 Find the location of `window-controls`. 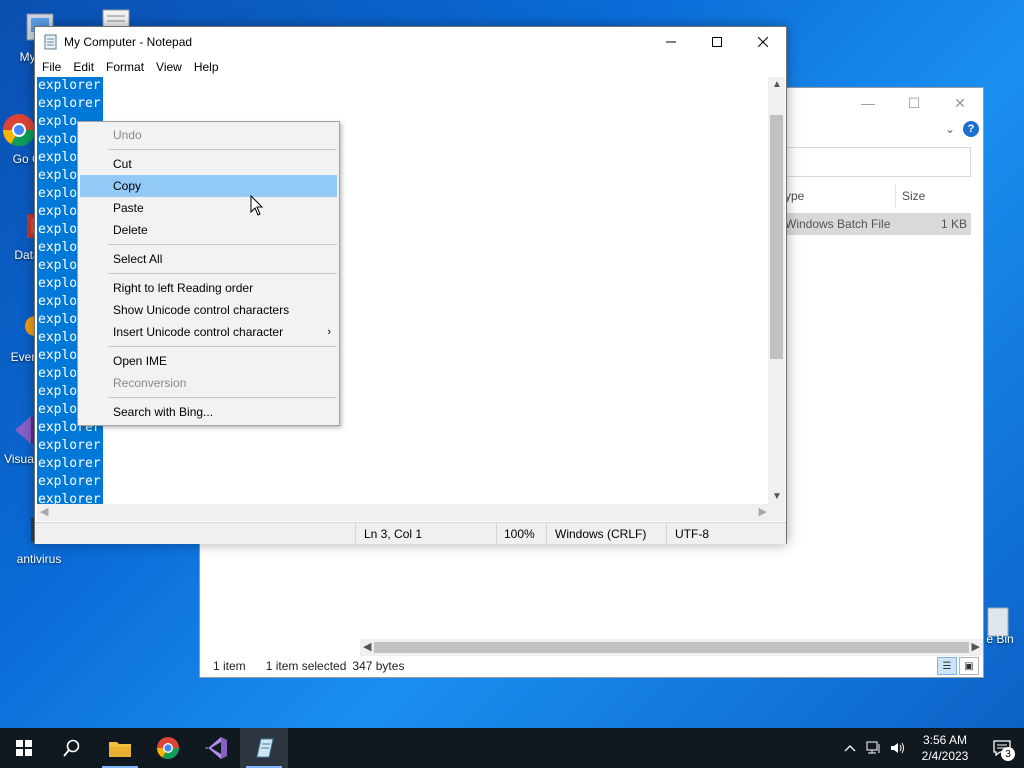

window-controls is located at coordinates (717, 42).